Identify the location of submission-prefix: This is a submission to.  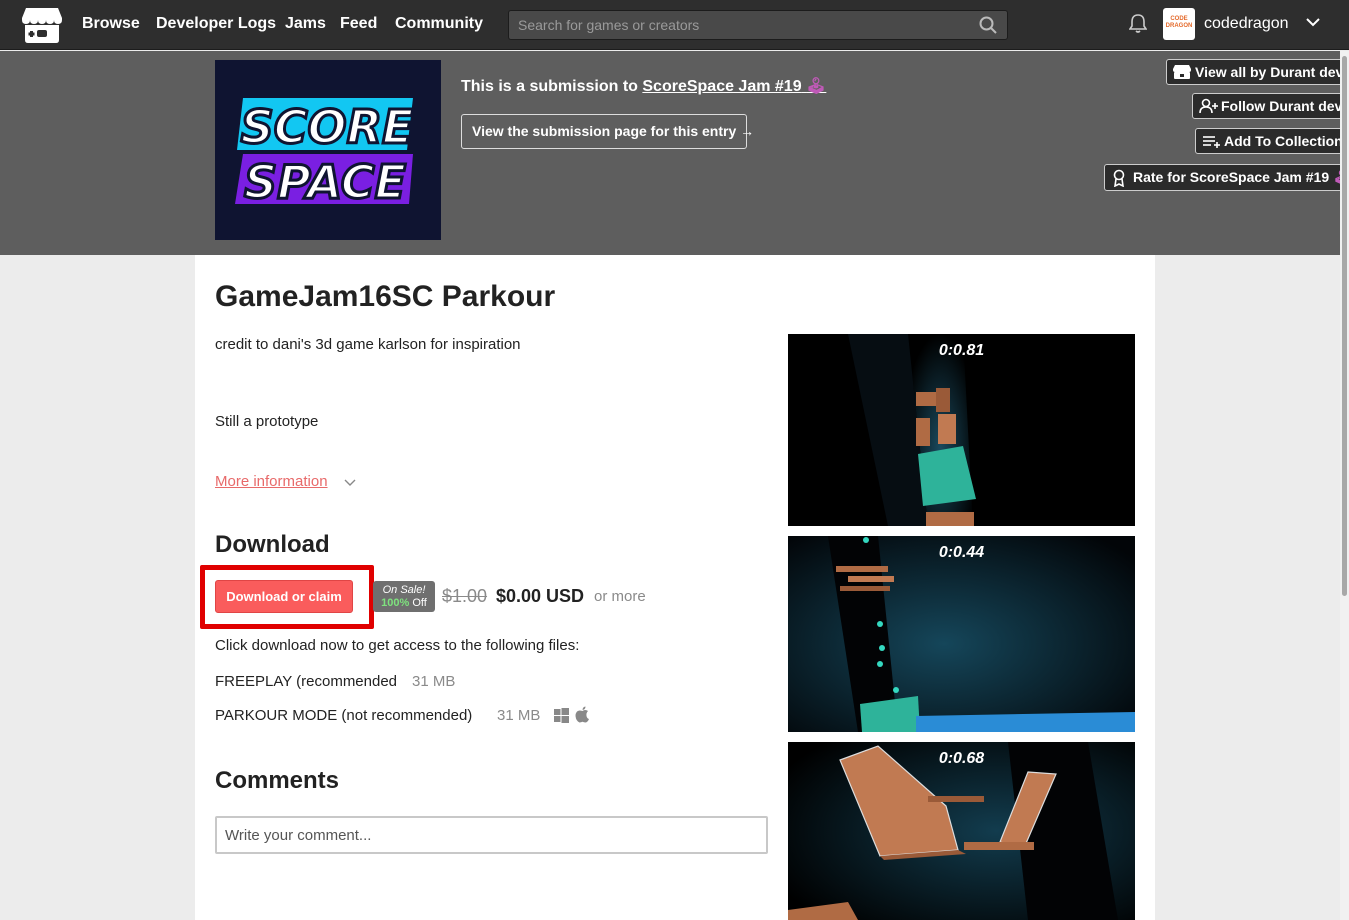
(549, 86).